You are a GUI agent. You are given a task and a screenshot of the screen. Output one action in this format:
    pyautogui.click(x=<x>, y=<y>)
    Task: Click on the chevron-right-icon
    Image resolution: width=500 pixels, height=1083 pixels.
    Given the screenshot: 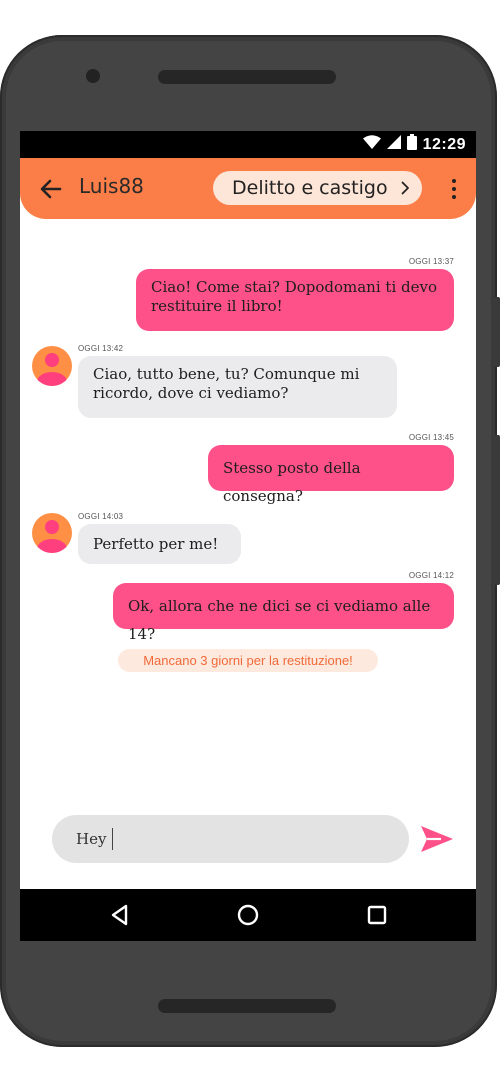 What is the action you would take?
    pyautogui.click(x=405, y=188)
    